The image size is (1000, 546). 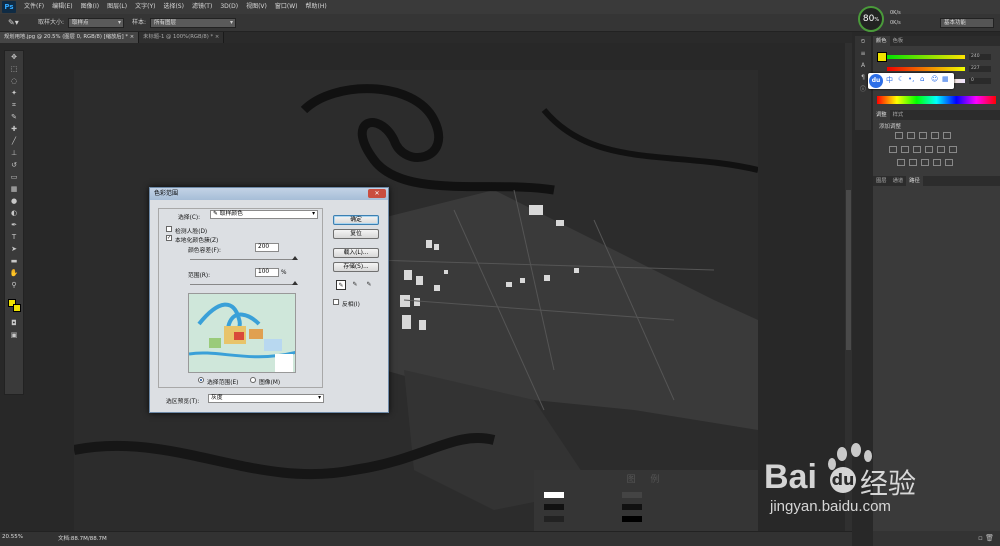 What do you see at coordinates (62, 7) in the screenshot?
I see `menu-edit: 编辑(E)` at bounding box center [62, 7].